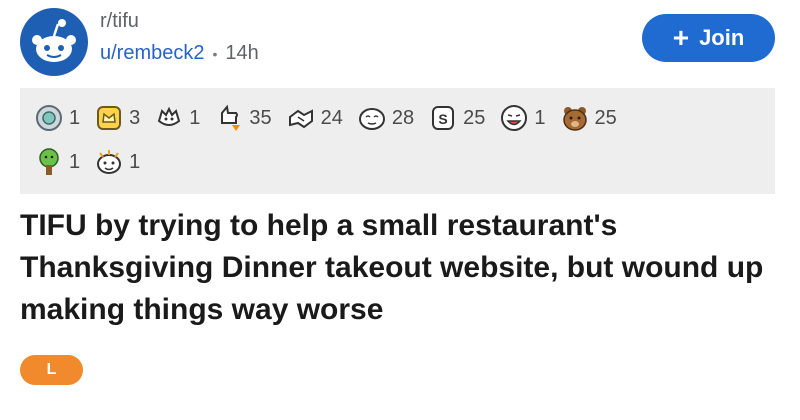 Image resolution: width=800 pixels, height=420 pixels. What do you see at coordinates (385, 118) in the screenshot?
I see `award-item: 28` at bounding box center [385, 118].